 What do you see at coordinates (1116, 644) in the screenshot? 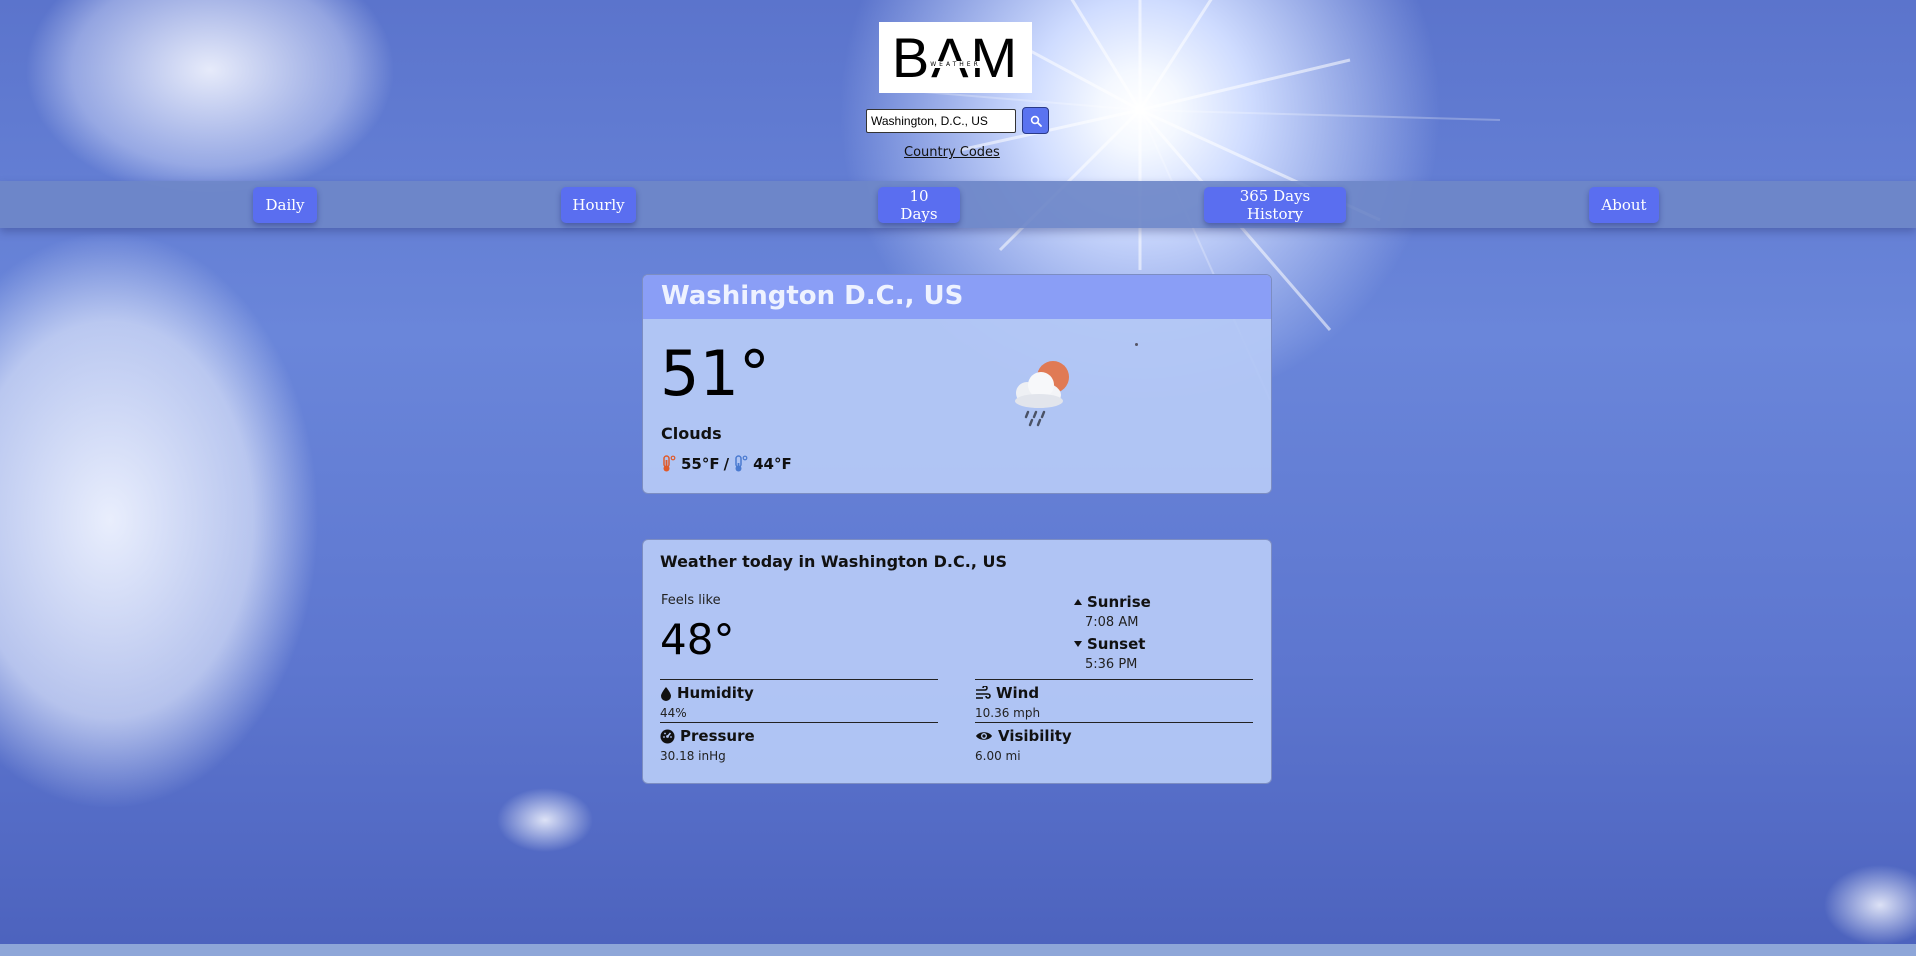
I see `sunset-label: Sunset` at bounding box center [1116, 644].